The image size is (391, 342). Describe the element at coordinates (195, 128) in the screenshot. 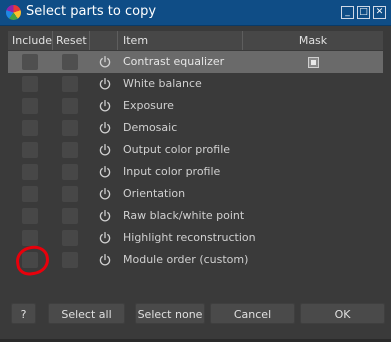

I see `table-row: Demosaic` at that location.